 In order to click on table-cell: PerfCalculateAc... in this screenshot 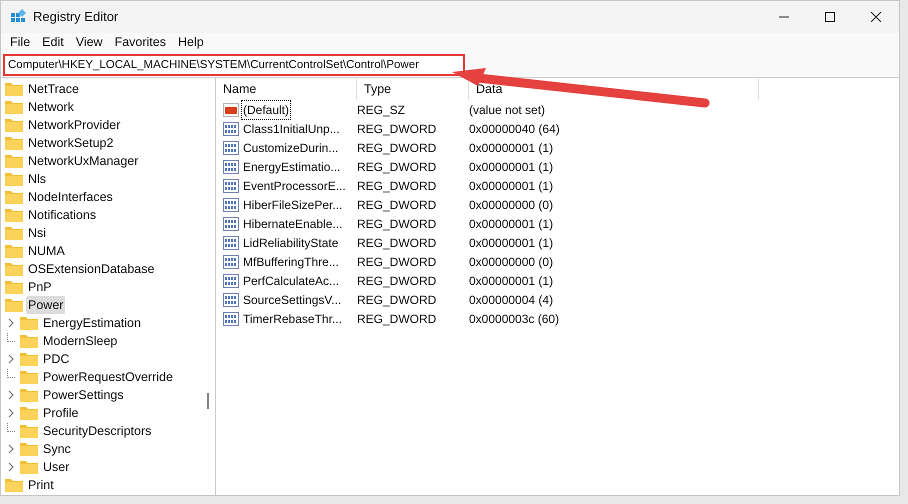, I will do `click(291, 280)`.